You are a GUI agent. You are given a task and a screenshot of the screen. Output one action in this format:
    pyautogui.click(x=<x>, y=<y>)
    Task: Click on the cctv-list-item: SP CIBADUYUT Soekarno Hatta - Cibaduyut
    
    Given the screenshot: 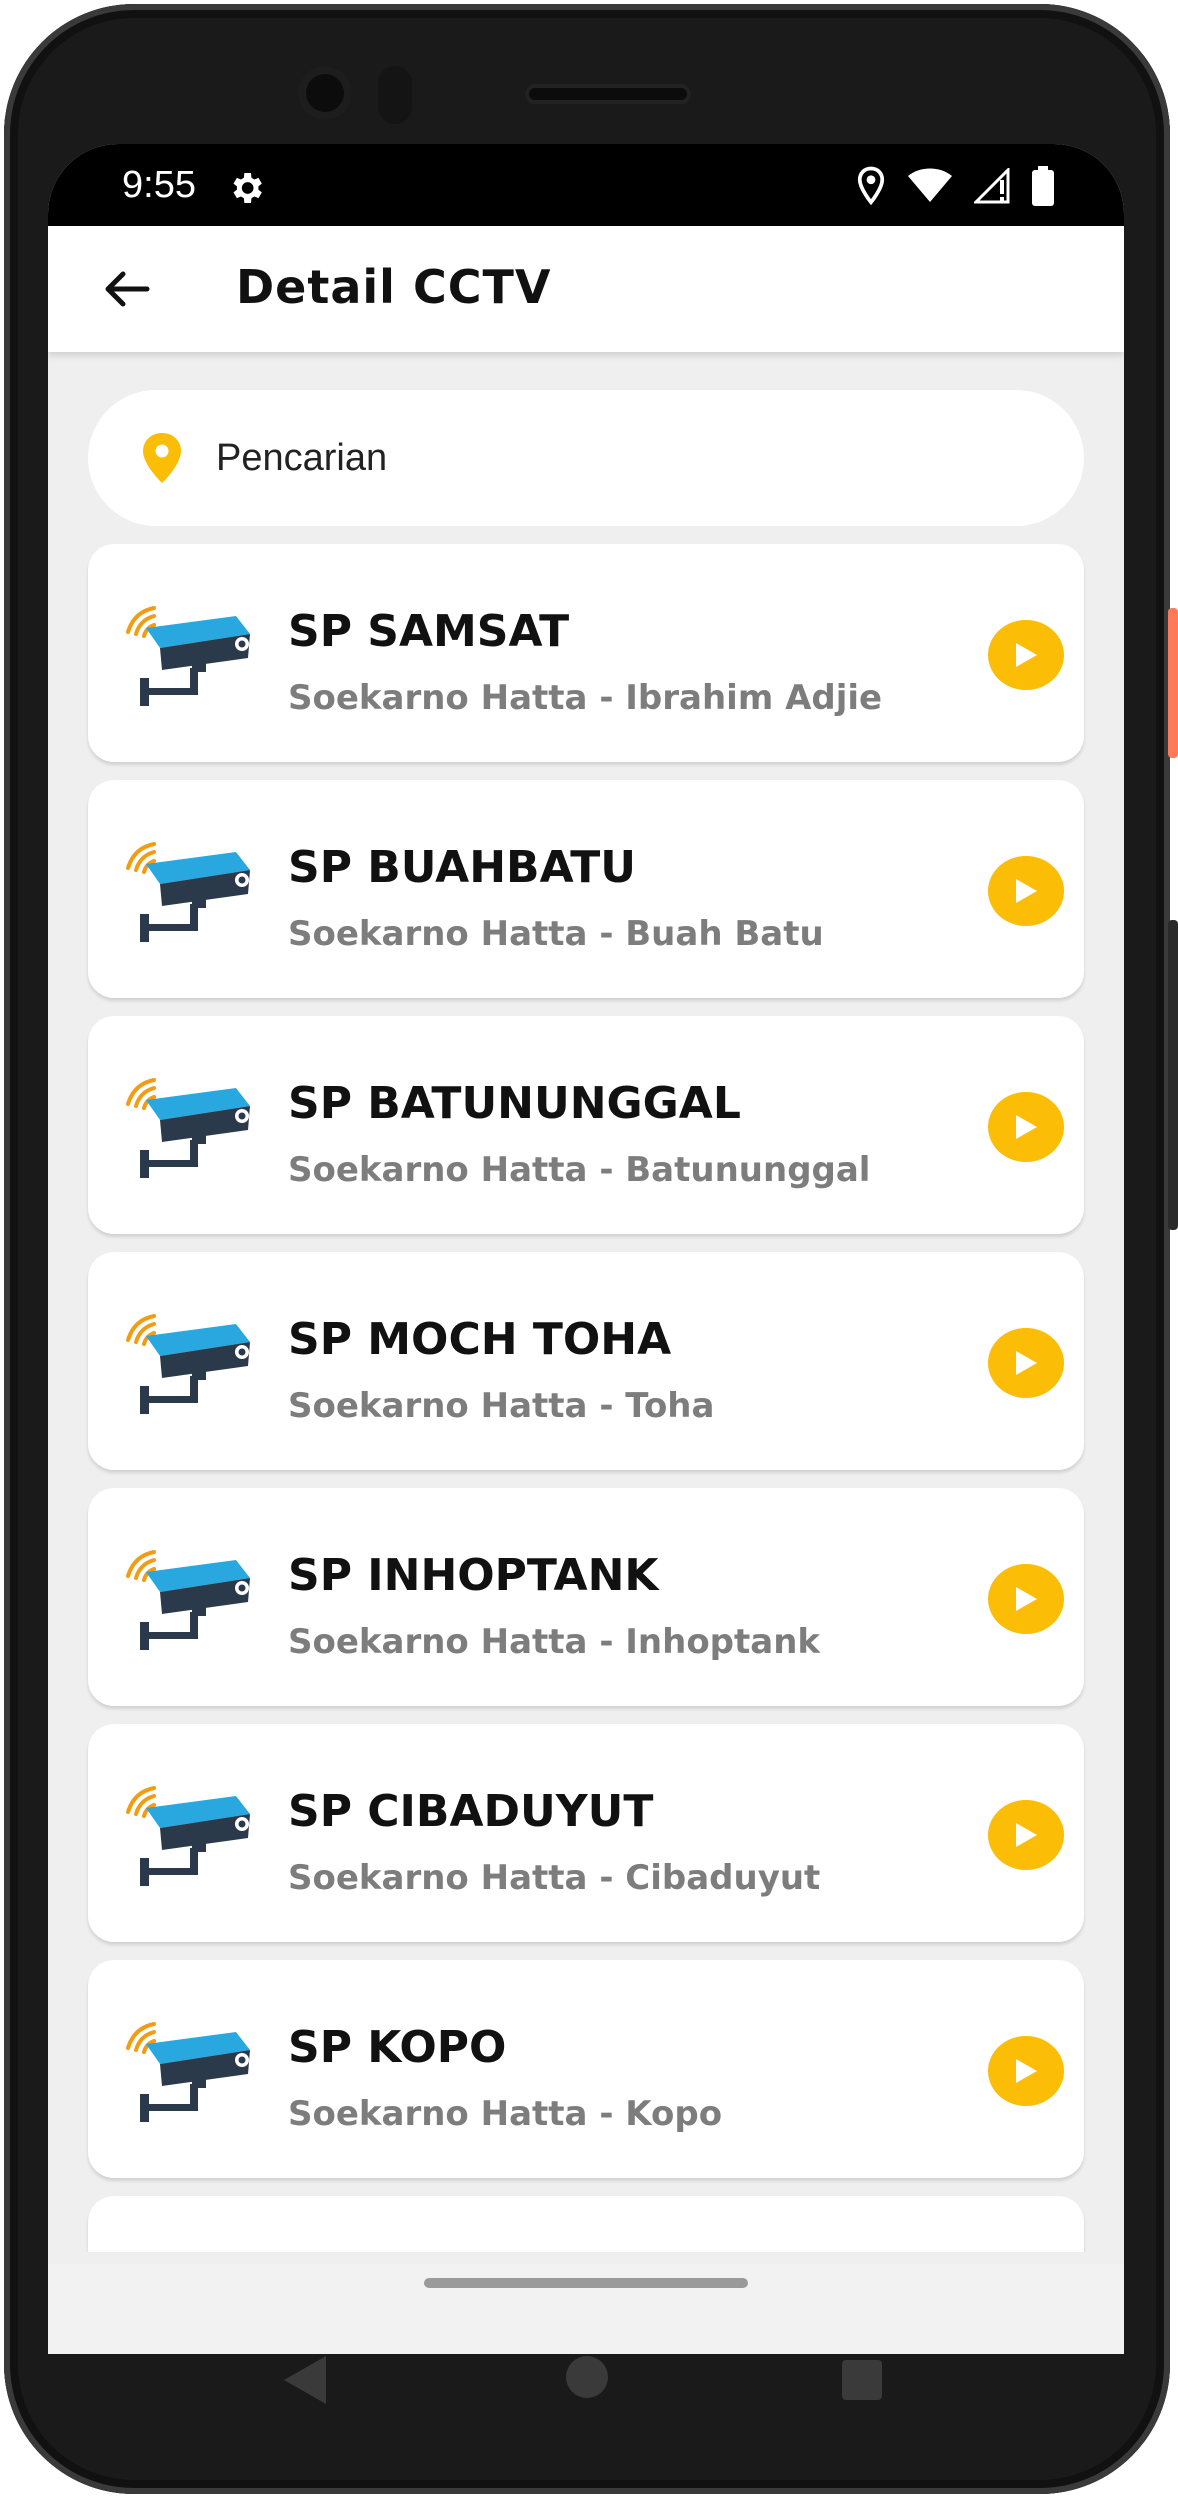 What is the action you would take?
    pyautogui.click(x=586, y=1833)
    